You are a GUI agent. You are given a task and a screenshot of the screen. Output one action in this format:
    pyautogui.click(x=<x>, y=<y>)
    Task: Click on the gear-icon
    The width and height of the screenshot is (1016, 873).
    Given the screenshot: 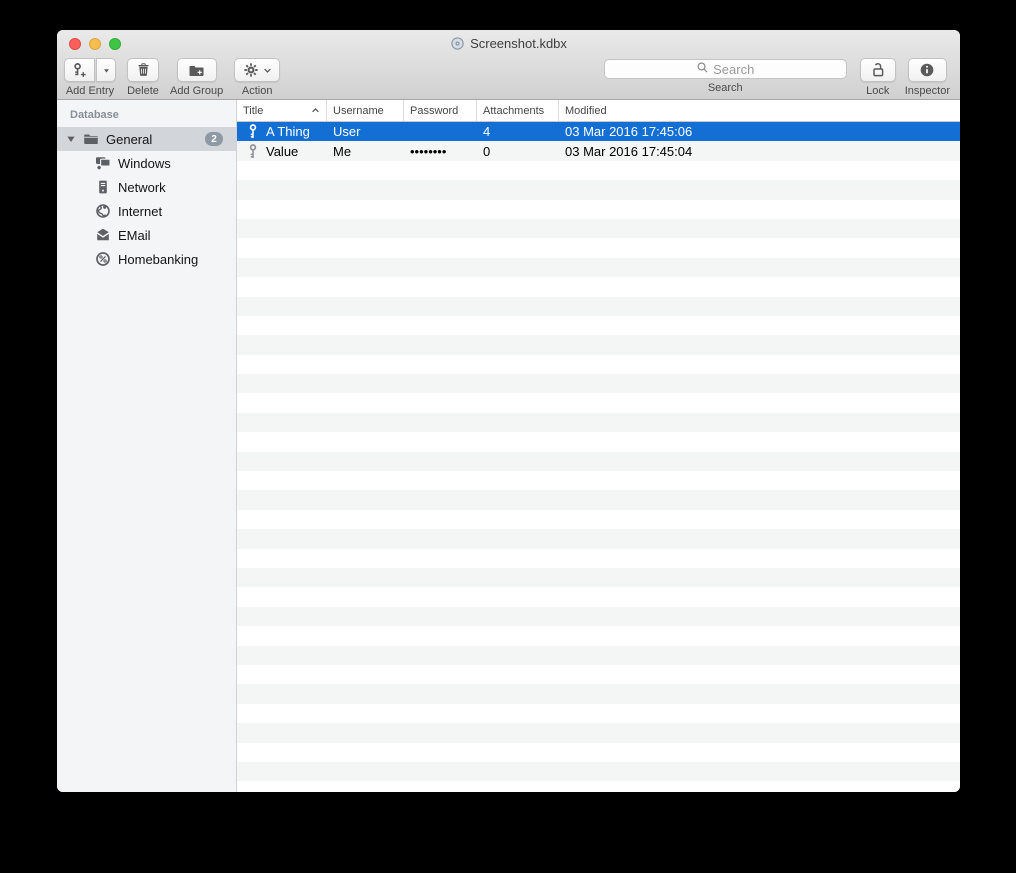 What is the action you would take?
    pyautogui.click(x=251, y=70)
    